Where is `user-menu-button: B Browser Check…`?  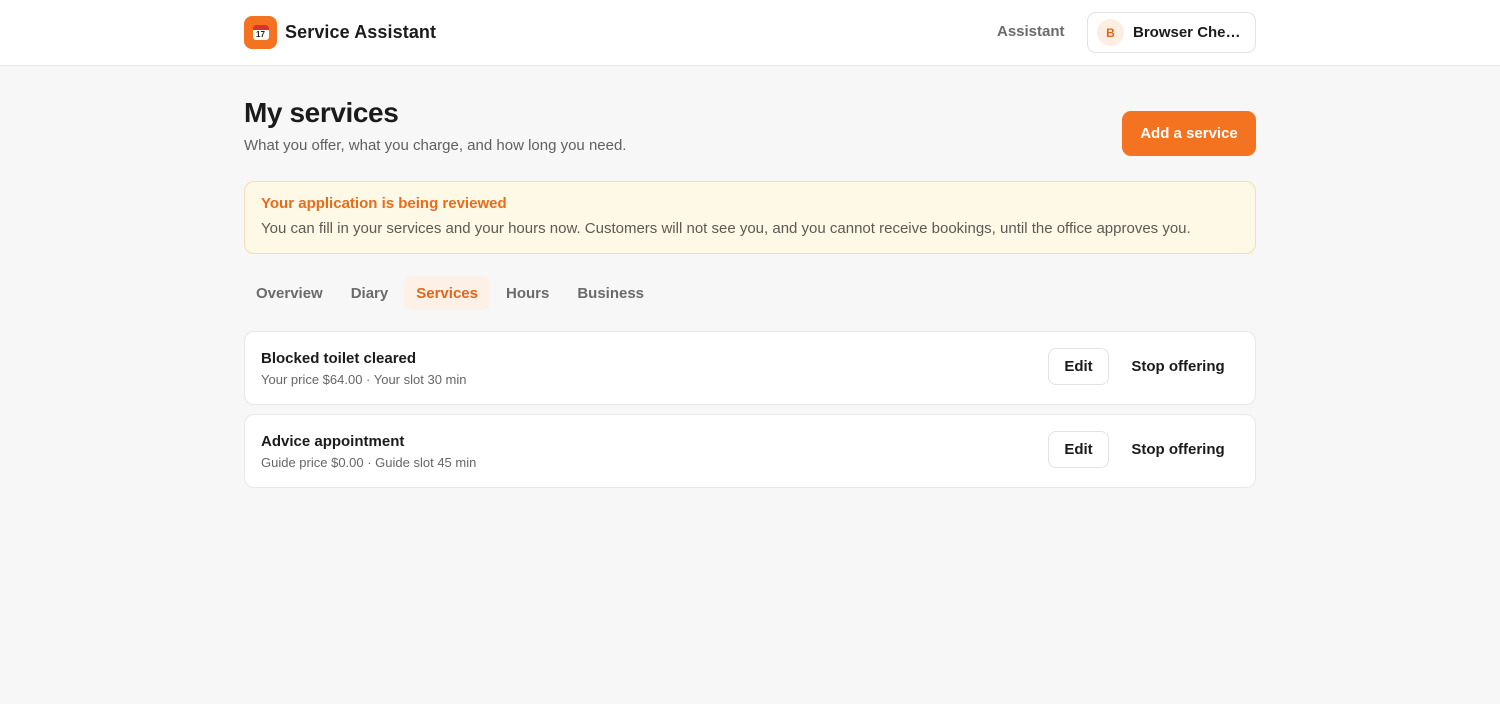 user-menu-button: B Browser Check… is located at coordinates (1171, 32).